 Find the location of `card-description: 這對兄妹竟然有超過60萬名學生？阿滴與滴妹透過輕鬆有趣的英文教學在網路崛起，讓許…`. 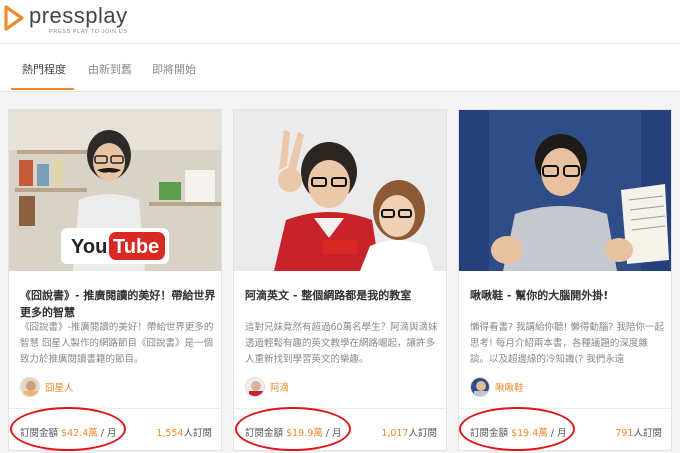

card-description: 這對兄妹竟然有超過60萬名學生？阿滴與滴妹透過輕鬆有趣的英文教學在網路崛起，讓許… is located at coordinates (341, 343).